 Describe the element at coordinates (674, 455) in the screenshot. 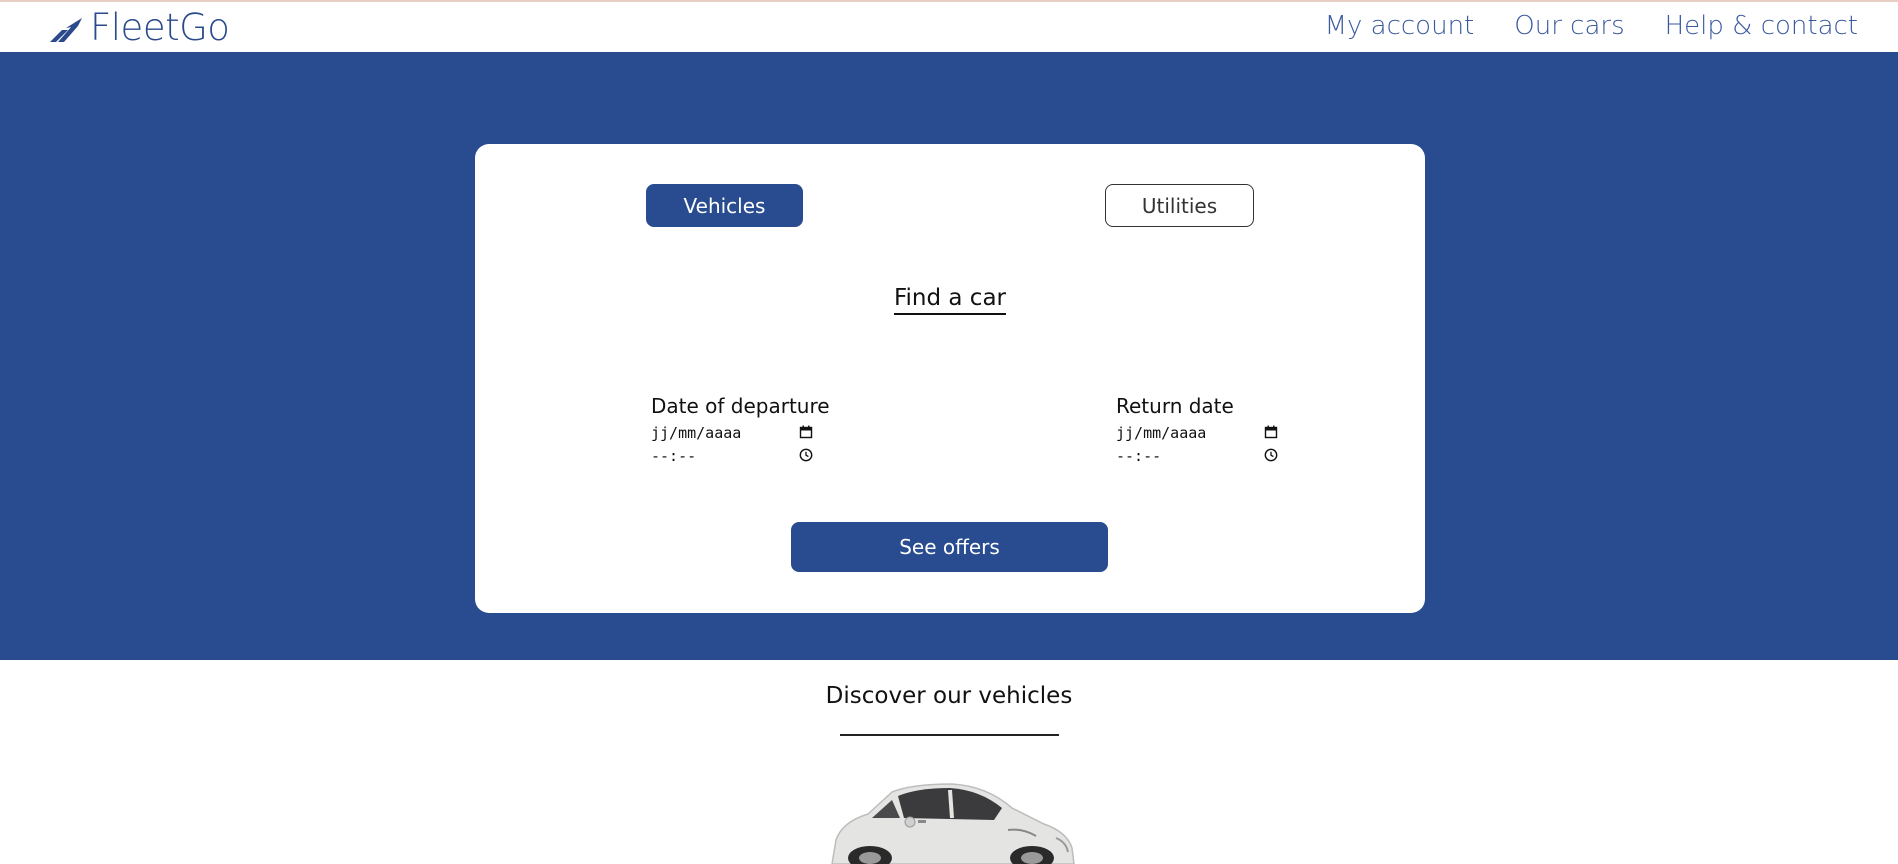

I see `departure-time-placeholder: --:--` at that location.